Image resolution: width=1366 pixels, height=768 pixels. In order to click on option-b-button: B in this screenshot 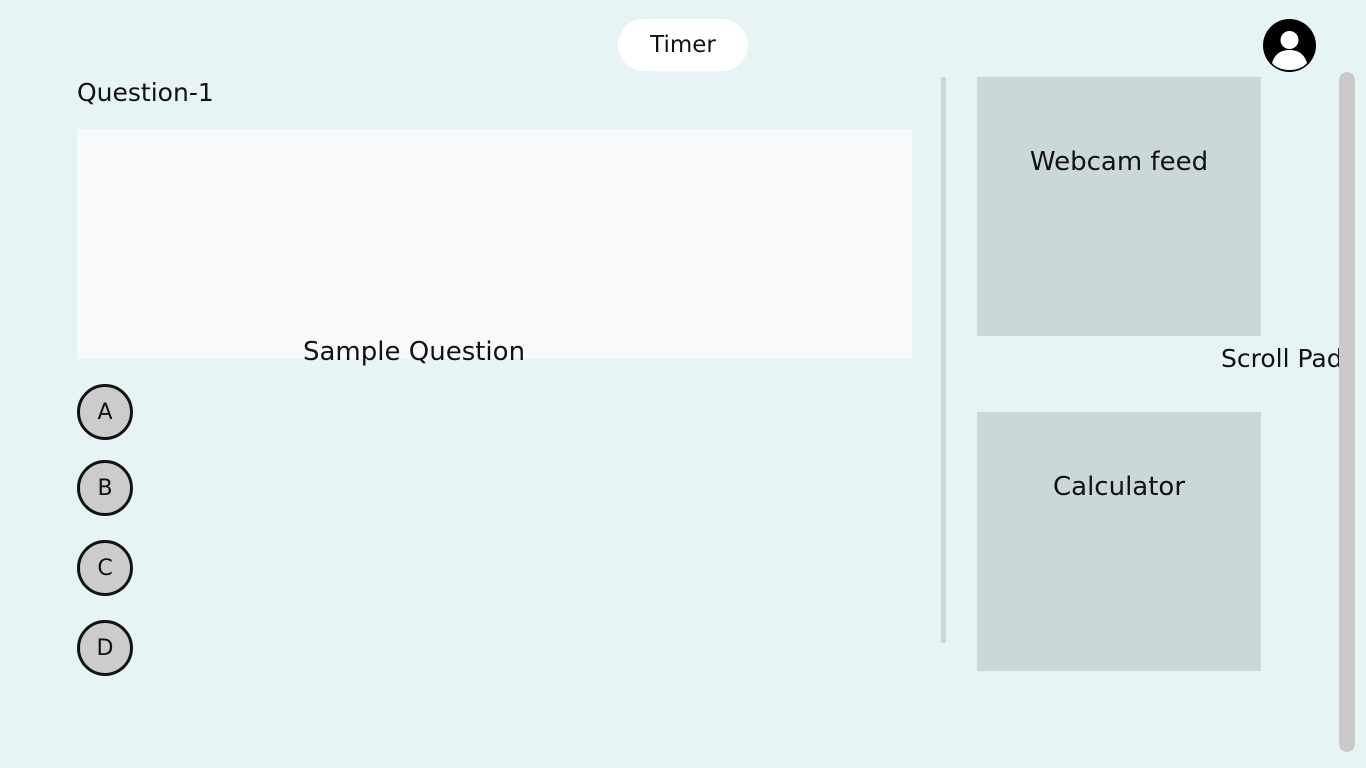, I will do `click(105, 488)`.